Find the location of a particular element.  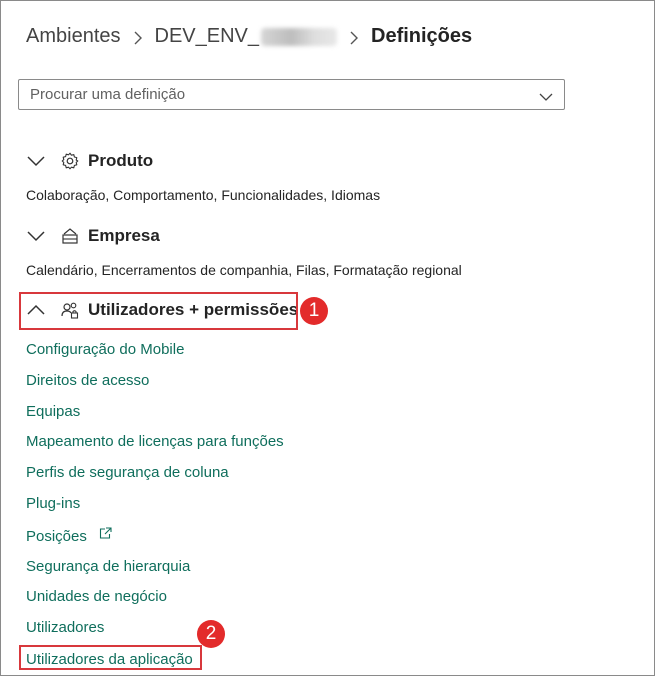

breadcrumb-current: Definições is located at coordinates (422, 36).